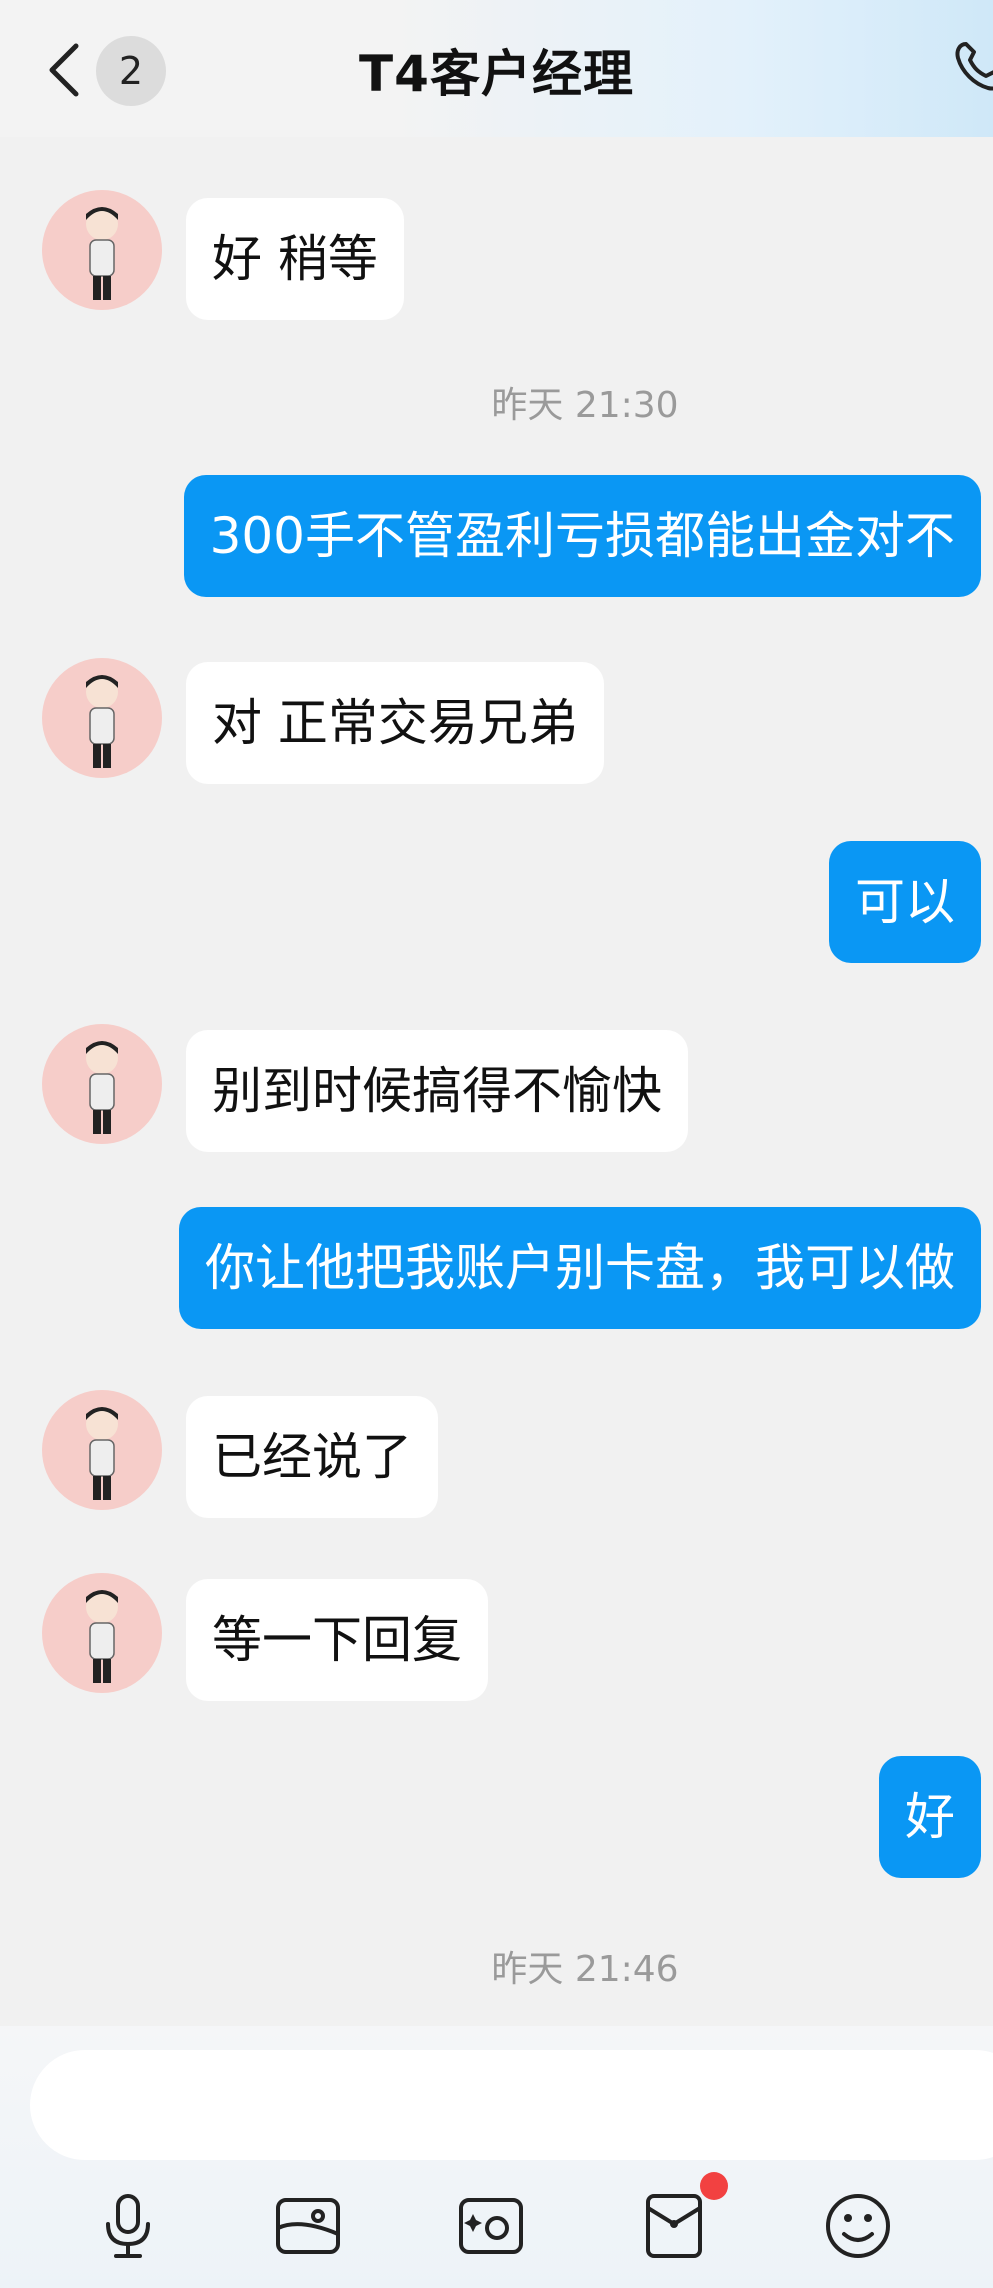  What do you see at coordinates (491, 2226) in the screenshot?
I see `camera-icon` at bounding box center [491, 2226].